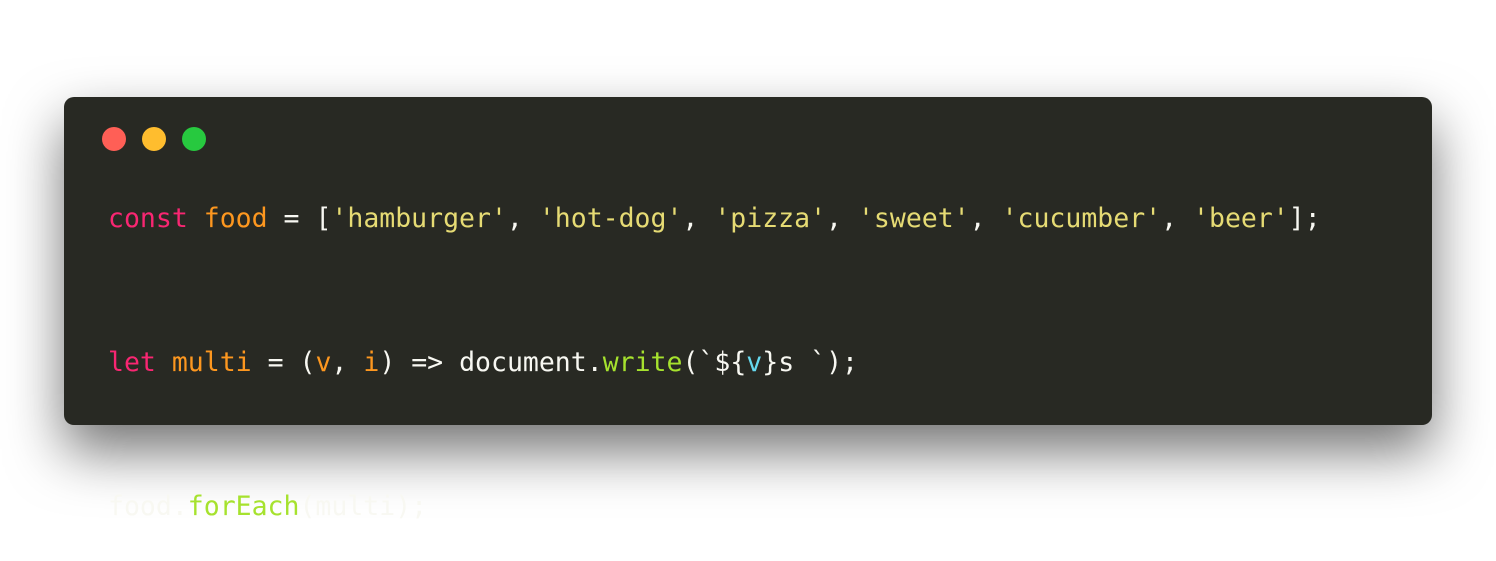 Image resolution: width=1496 pixels, height=561 pixels. I want to click on param-i: i, so click(371, 362).